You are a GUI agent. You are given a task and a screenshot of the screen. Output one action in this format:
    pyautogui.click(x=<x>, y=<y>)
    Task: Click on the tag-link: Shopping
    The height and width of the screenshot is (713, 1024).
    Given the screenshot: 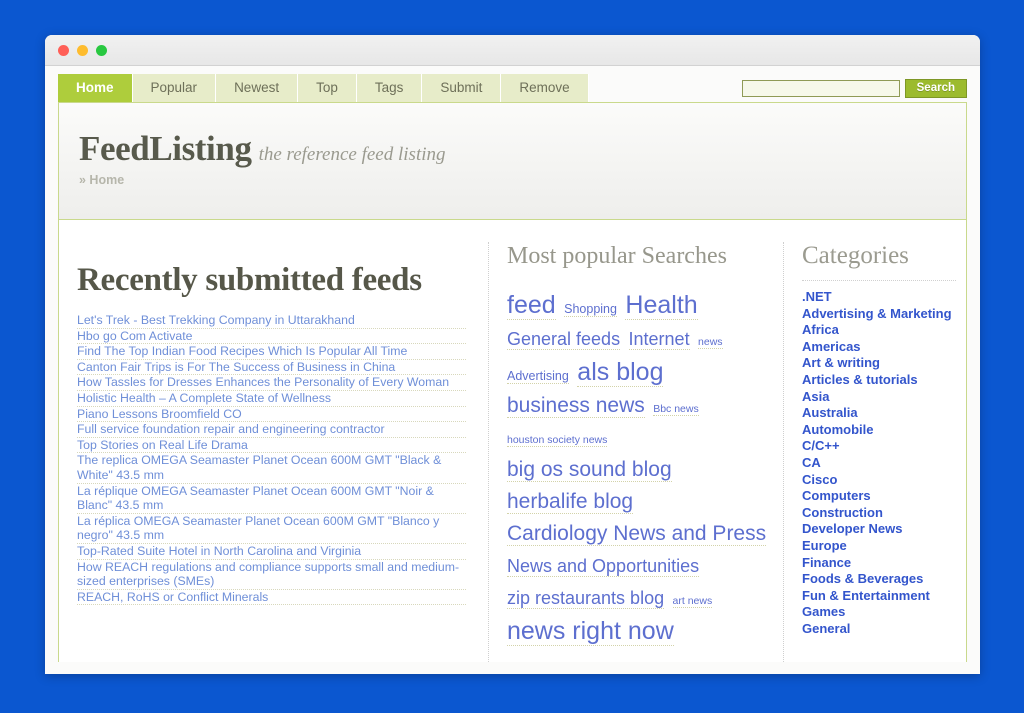 What is the action you would take?
    pyautogui.click(x=590, y=309)
    